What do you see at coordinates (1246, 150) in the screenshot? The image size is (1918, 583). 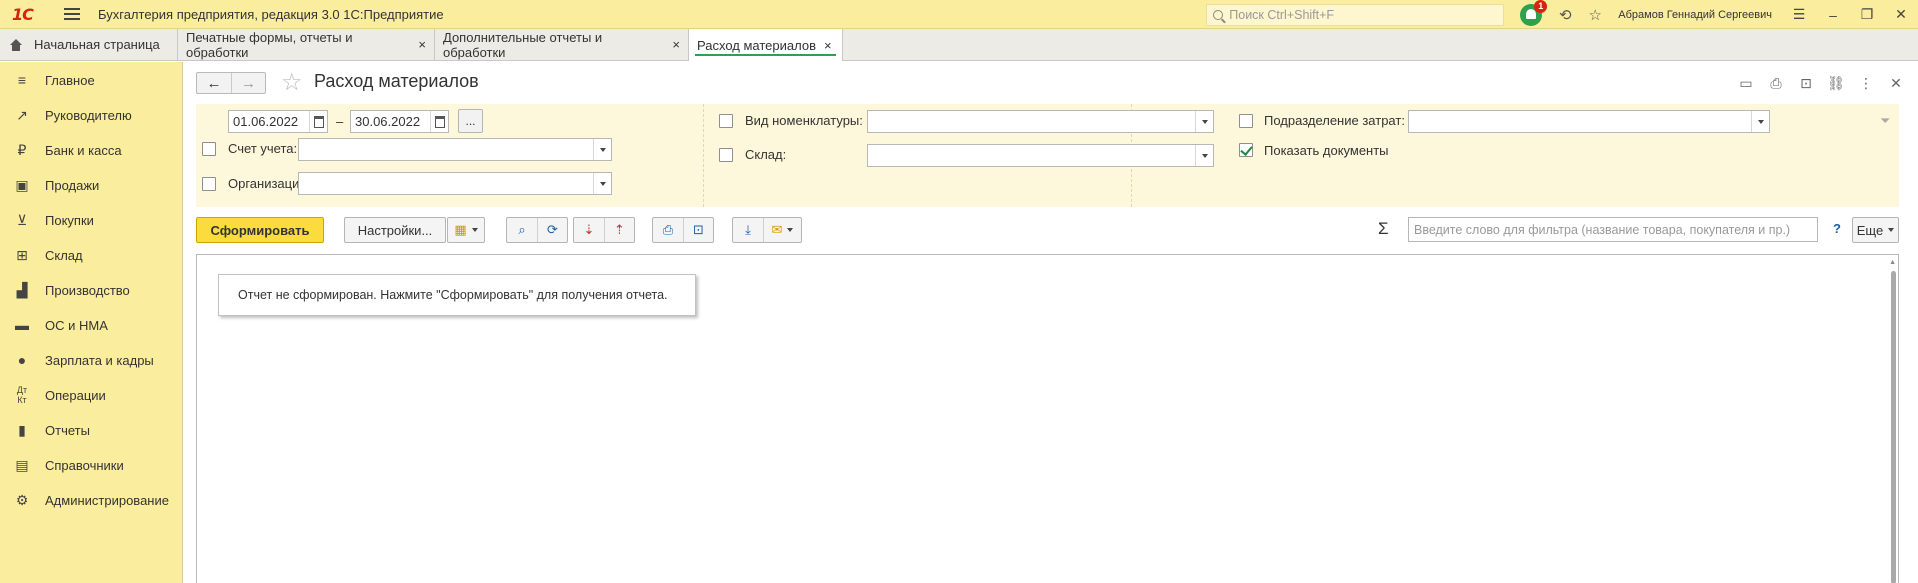 I see `show-documents-checkbox` at bounding box center [1246, 150].